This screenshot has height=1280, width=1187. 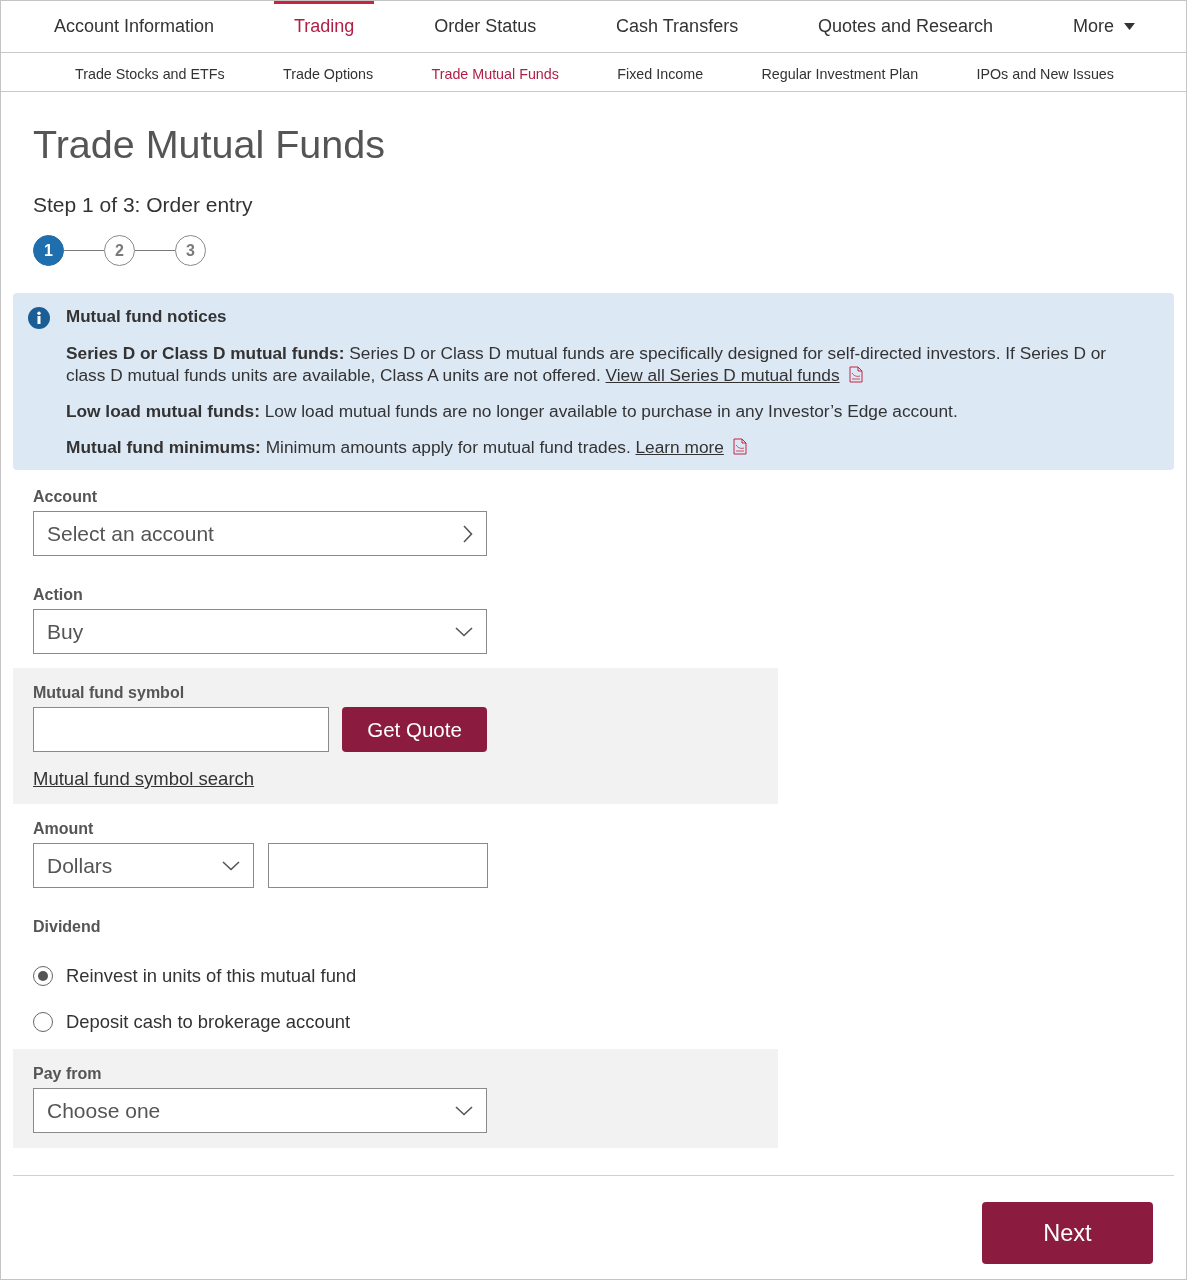 I want to click on amount-input, so click(x=378, y=865).